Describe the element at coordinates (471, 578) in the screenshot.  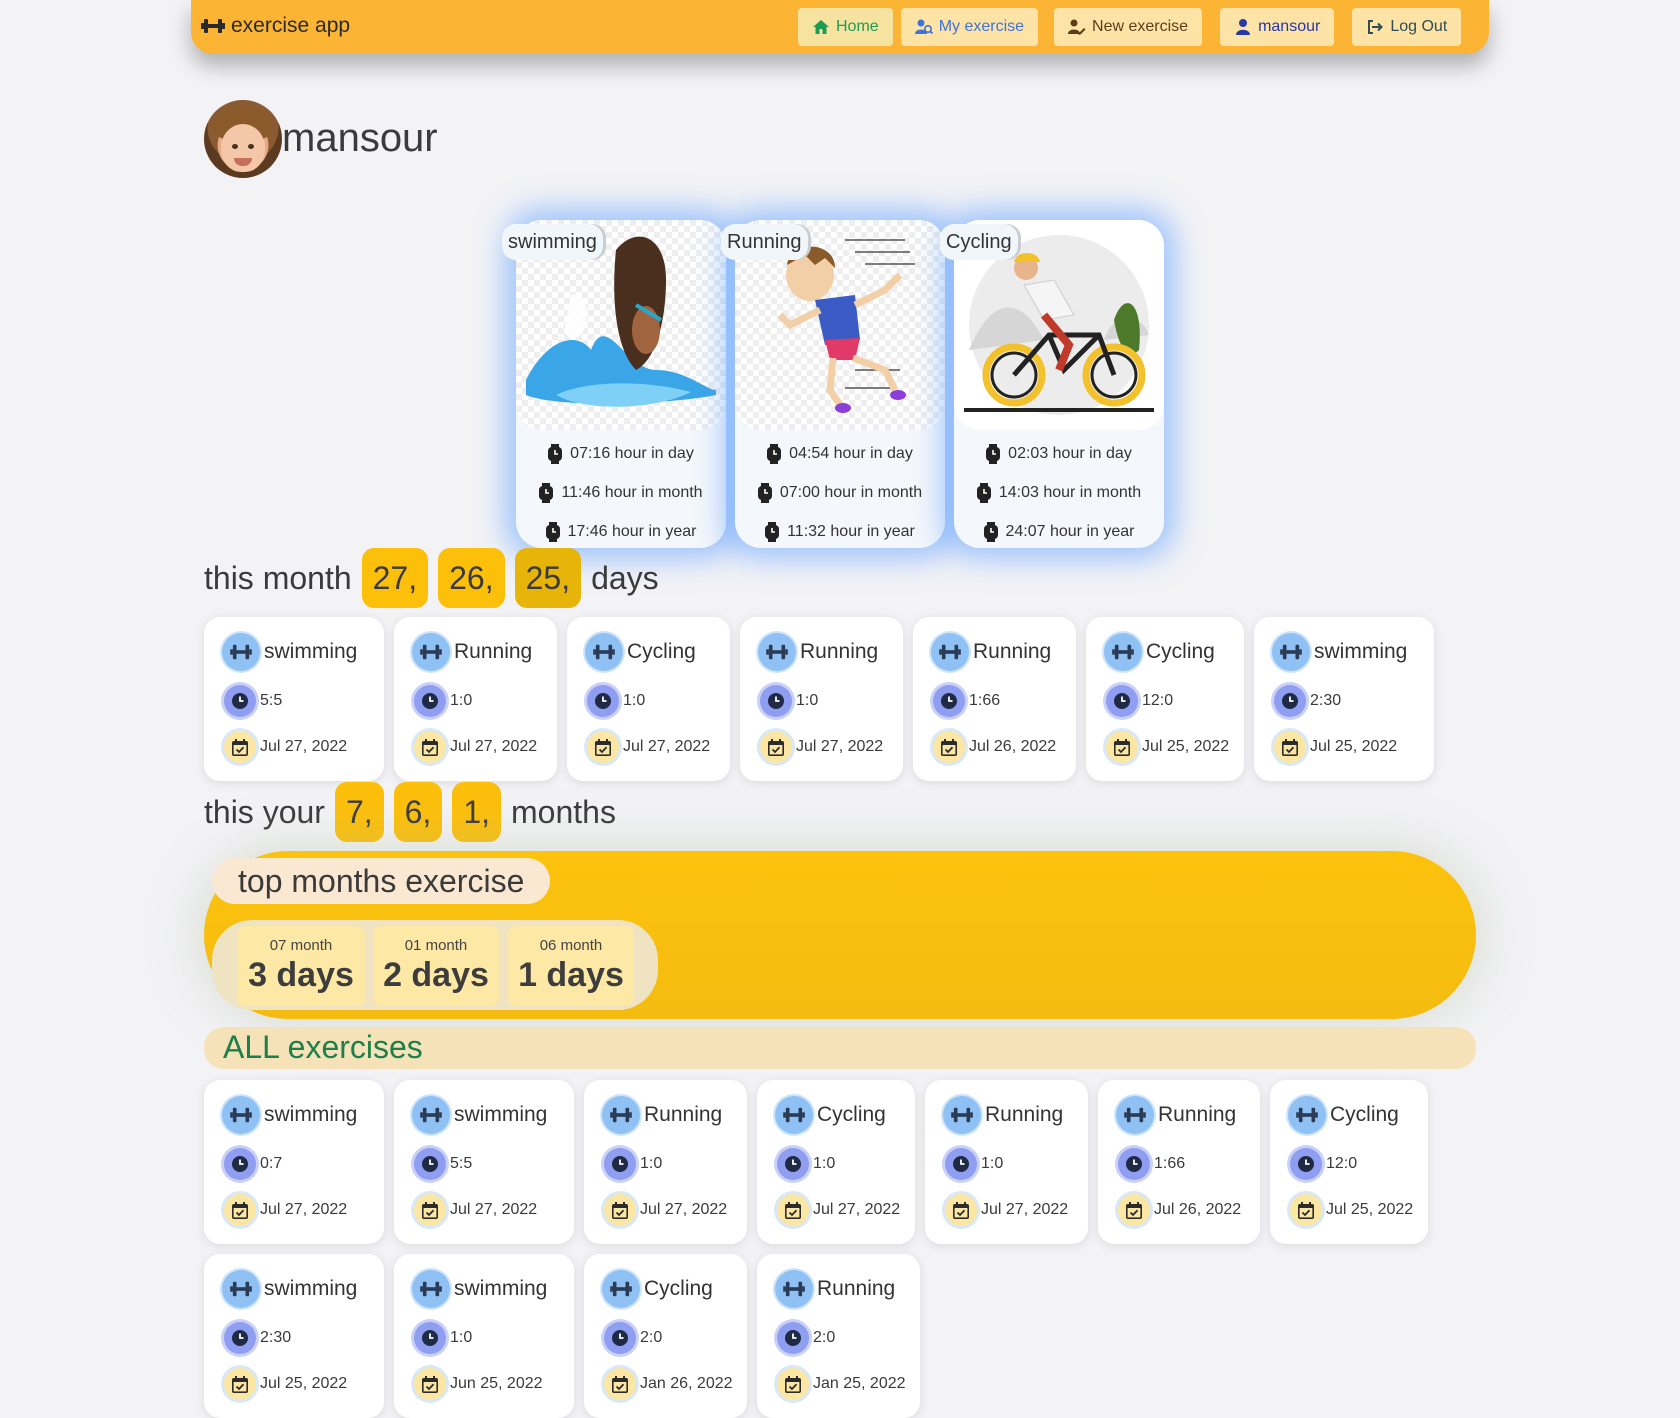
I see `day-chip: 26,` at that location.